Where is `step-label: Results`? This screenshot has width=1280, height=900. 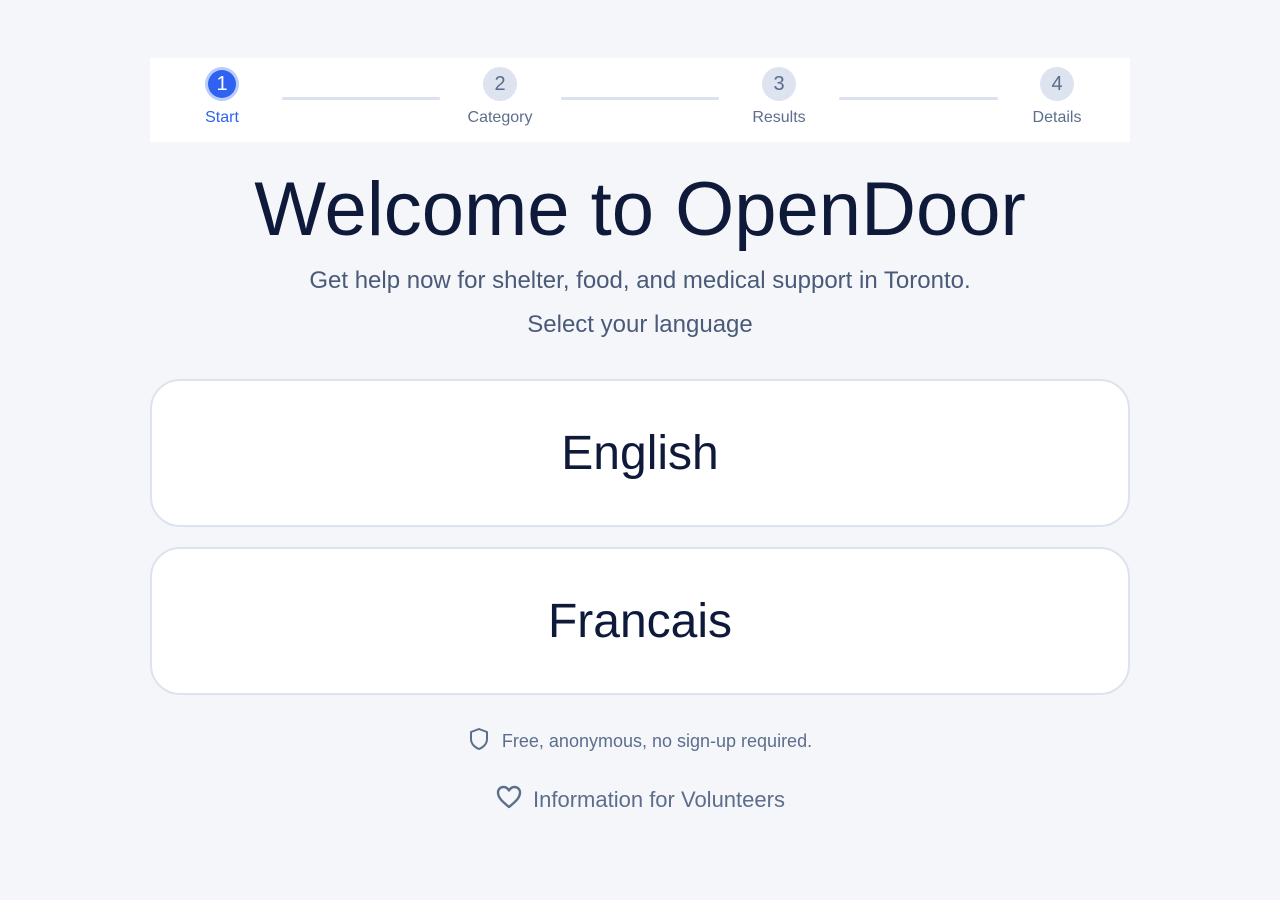 step-label: Results is located at coordinates (779, 117).